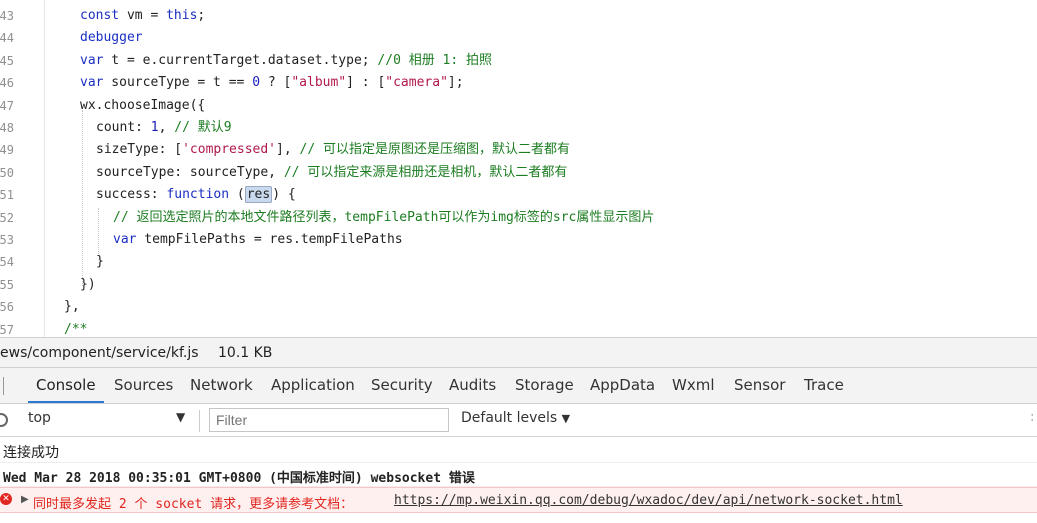  What do you see at coordinates (434, 150) in the screenshot?
I see `code-token: // 可以指定是原图还是压缩图，默认二者都有` at bounding box center [434, 150].